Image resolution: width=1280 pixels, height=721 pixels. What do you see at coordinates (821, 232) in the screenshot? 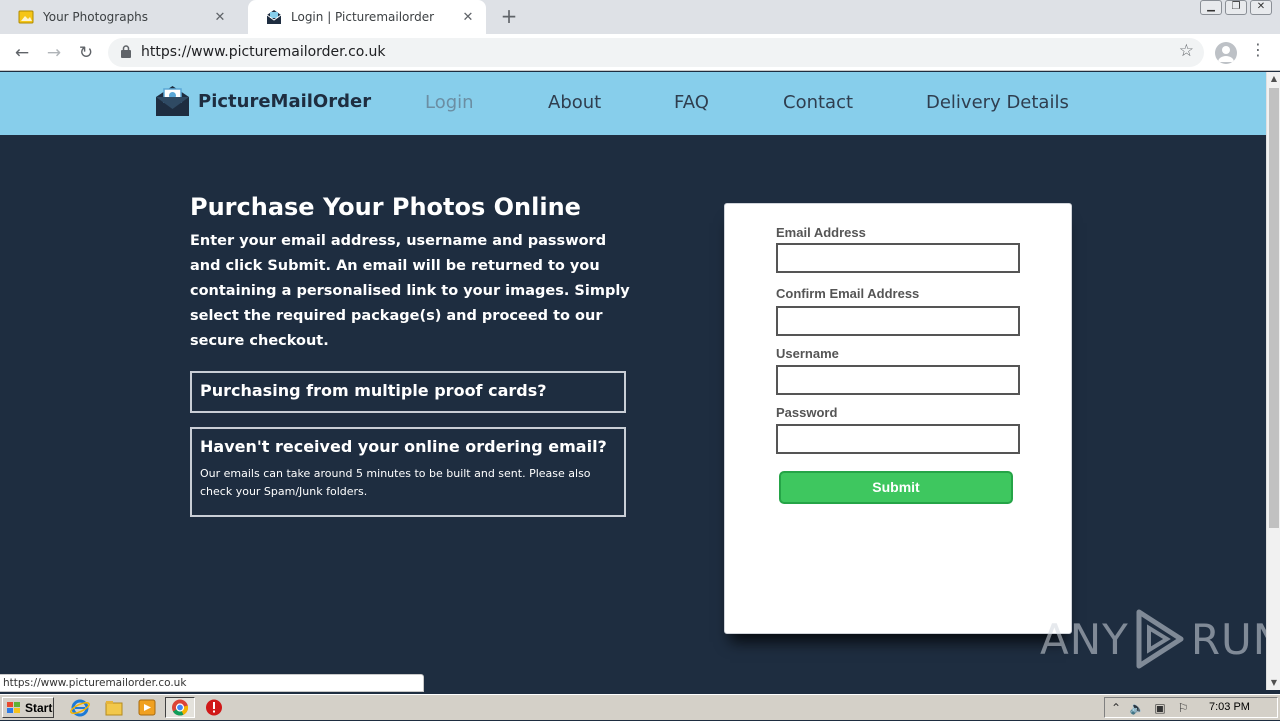
I see `email-label: Email Address` at bounding box center [821, 232].